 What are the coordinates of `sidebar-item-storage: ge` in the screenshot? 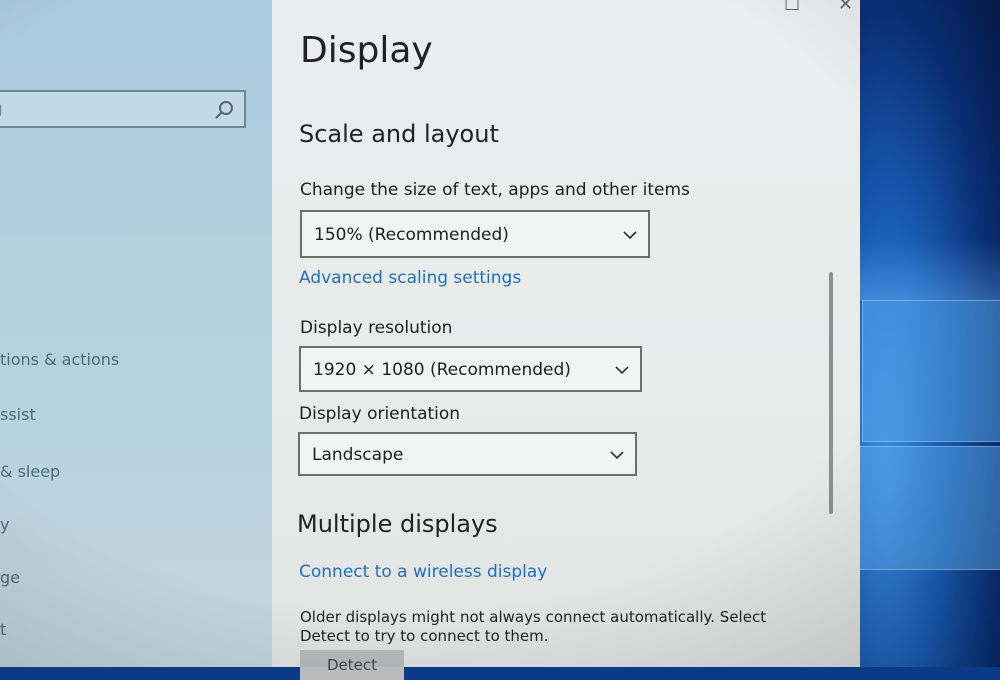 It's located at (10, 577).